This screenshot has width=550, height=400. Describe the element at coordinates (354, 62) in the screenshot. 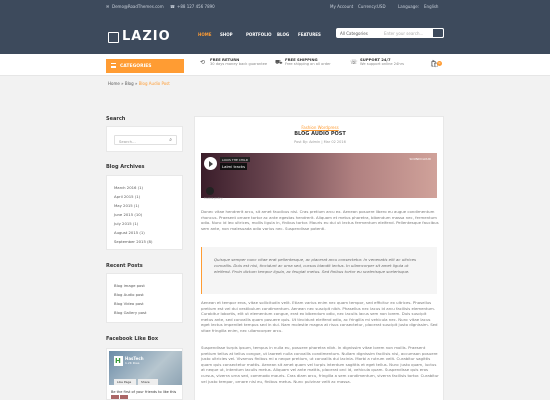

I see `headset-icon: ☏` at that location.